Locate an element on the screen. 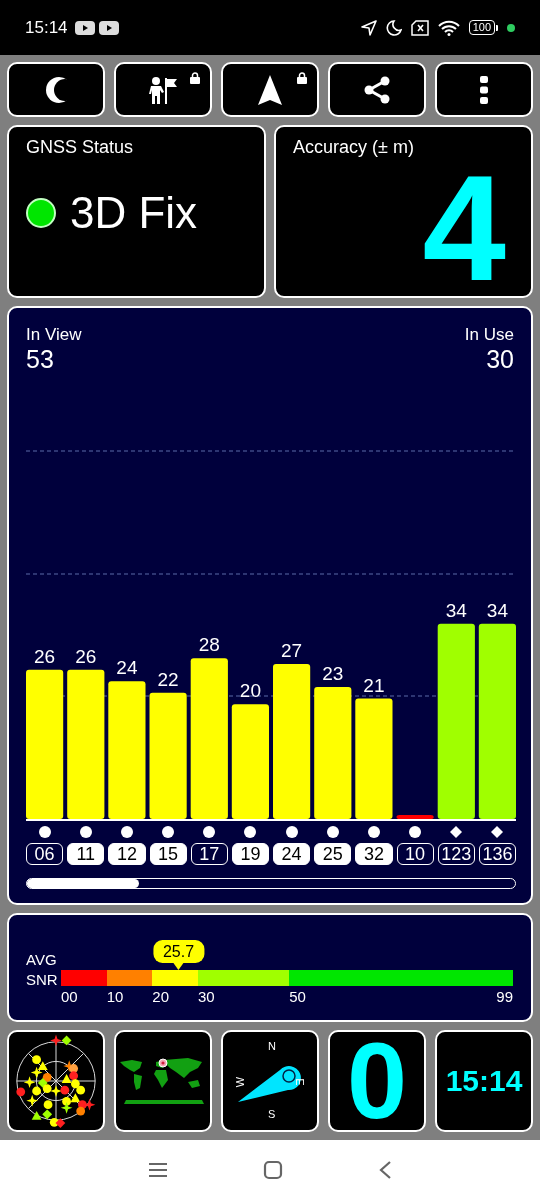  snr-tick-label: 30 is located at coordinates (206, 996).